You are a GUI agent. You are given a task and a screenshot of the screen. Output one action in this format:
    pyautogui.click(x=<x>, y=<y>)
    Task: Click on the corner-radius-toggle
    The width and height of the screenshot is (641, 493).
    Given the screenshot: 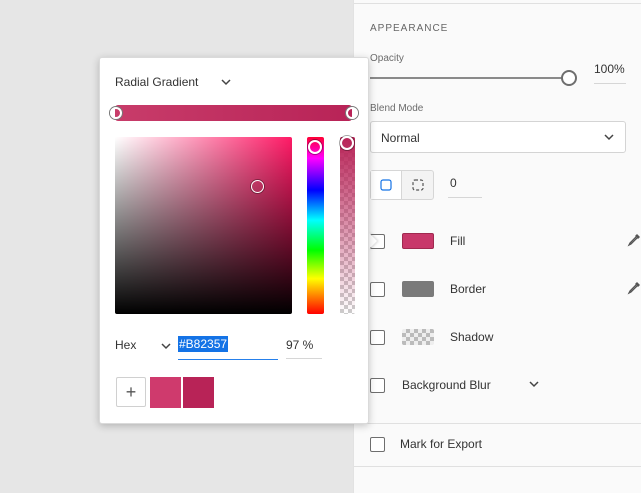 What is the action you would take?
    pyautogui.click(x=402, y=185)
    